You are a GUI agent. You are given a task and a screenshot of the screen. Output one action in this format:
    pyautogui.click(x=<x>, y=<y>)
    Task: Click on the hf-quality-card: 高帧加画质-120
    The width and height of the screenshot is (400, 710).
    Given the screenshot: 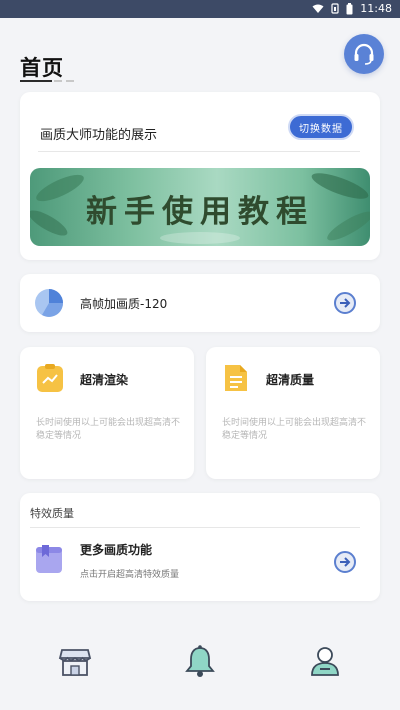 What is the action you would take?
    pyautogui.click(x=200, y=303)
    